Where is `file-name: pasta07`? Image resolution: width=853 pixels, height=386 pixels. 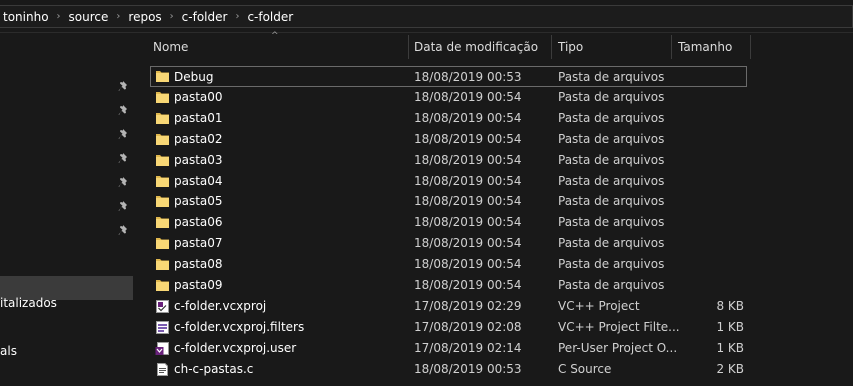 file-name: pasta07 is located at coordinates (198, 243).